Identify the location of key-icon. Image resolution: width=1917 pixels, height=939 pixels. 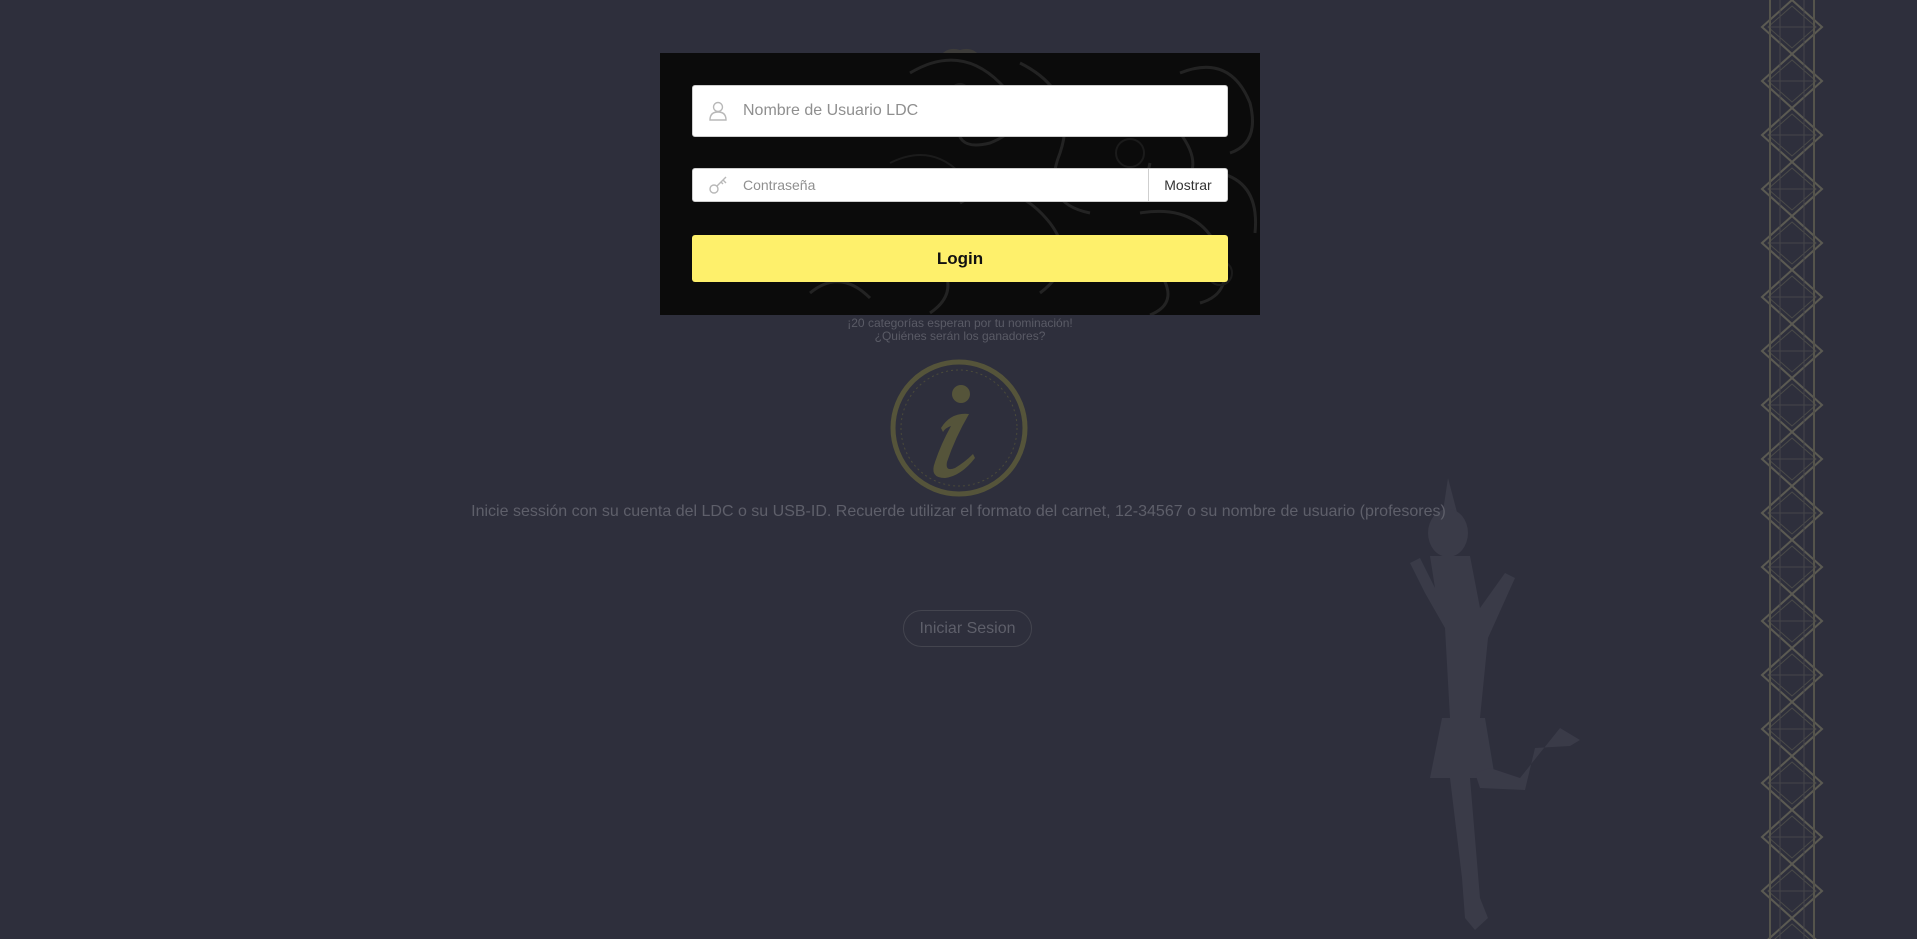
(718, 185).